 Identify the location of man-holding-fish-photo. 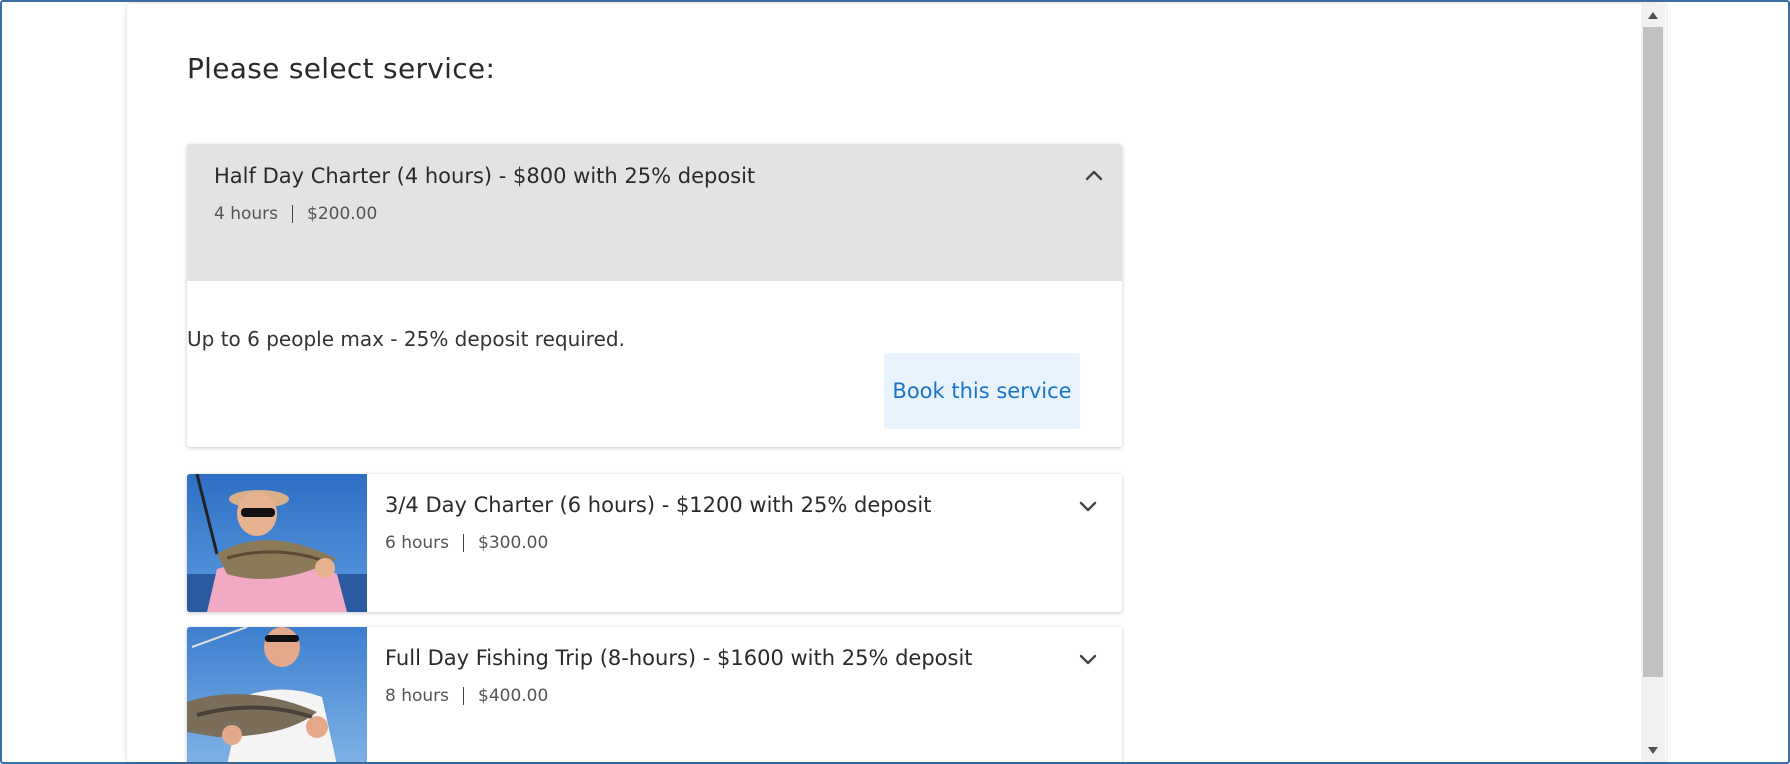
(277, 694).